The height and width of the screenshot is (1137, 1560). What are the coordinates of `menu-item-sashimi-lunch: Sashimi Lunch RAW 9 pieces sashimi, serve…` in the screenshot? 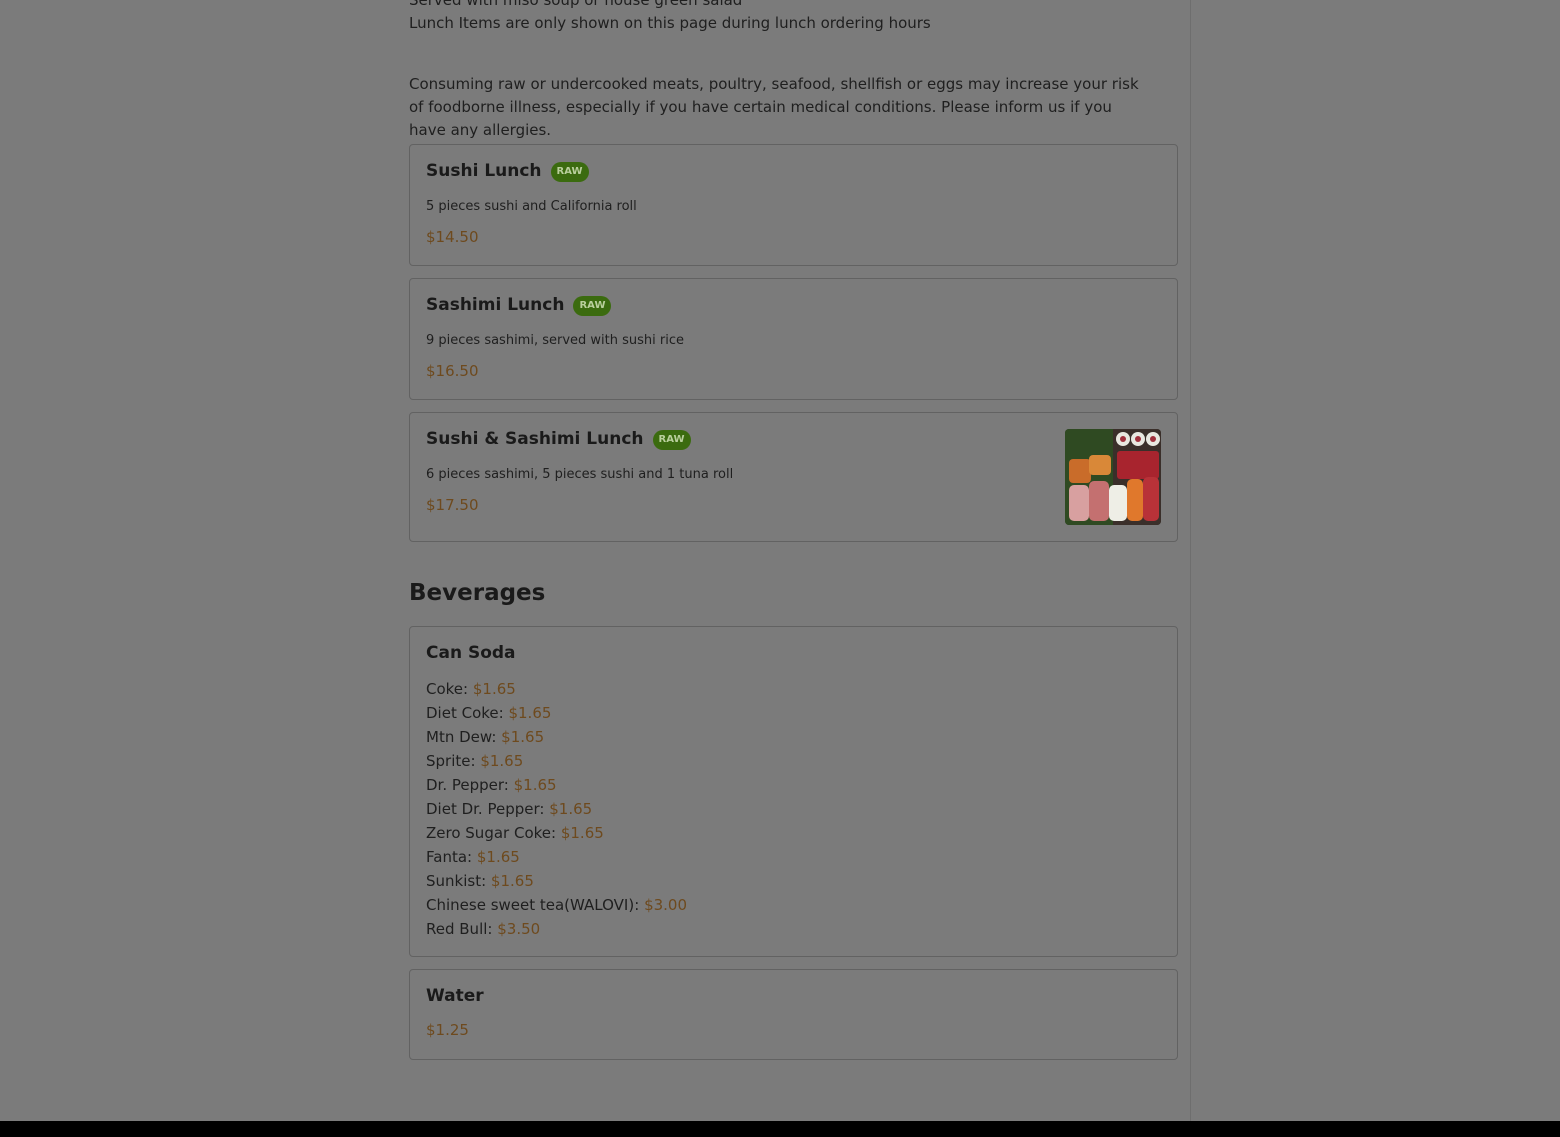 It's located at (793, 339).